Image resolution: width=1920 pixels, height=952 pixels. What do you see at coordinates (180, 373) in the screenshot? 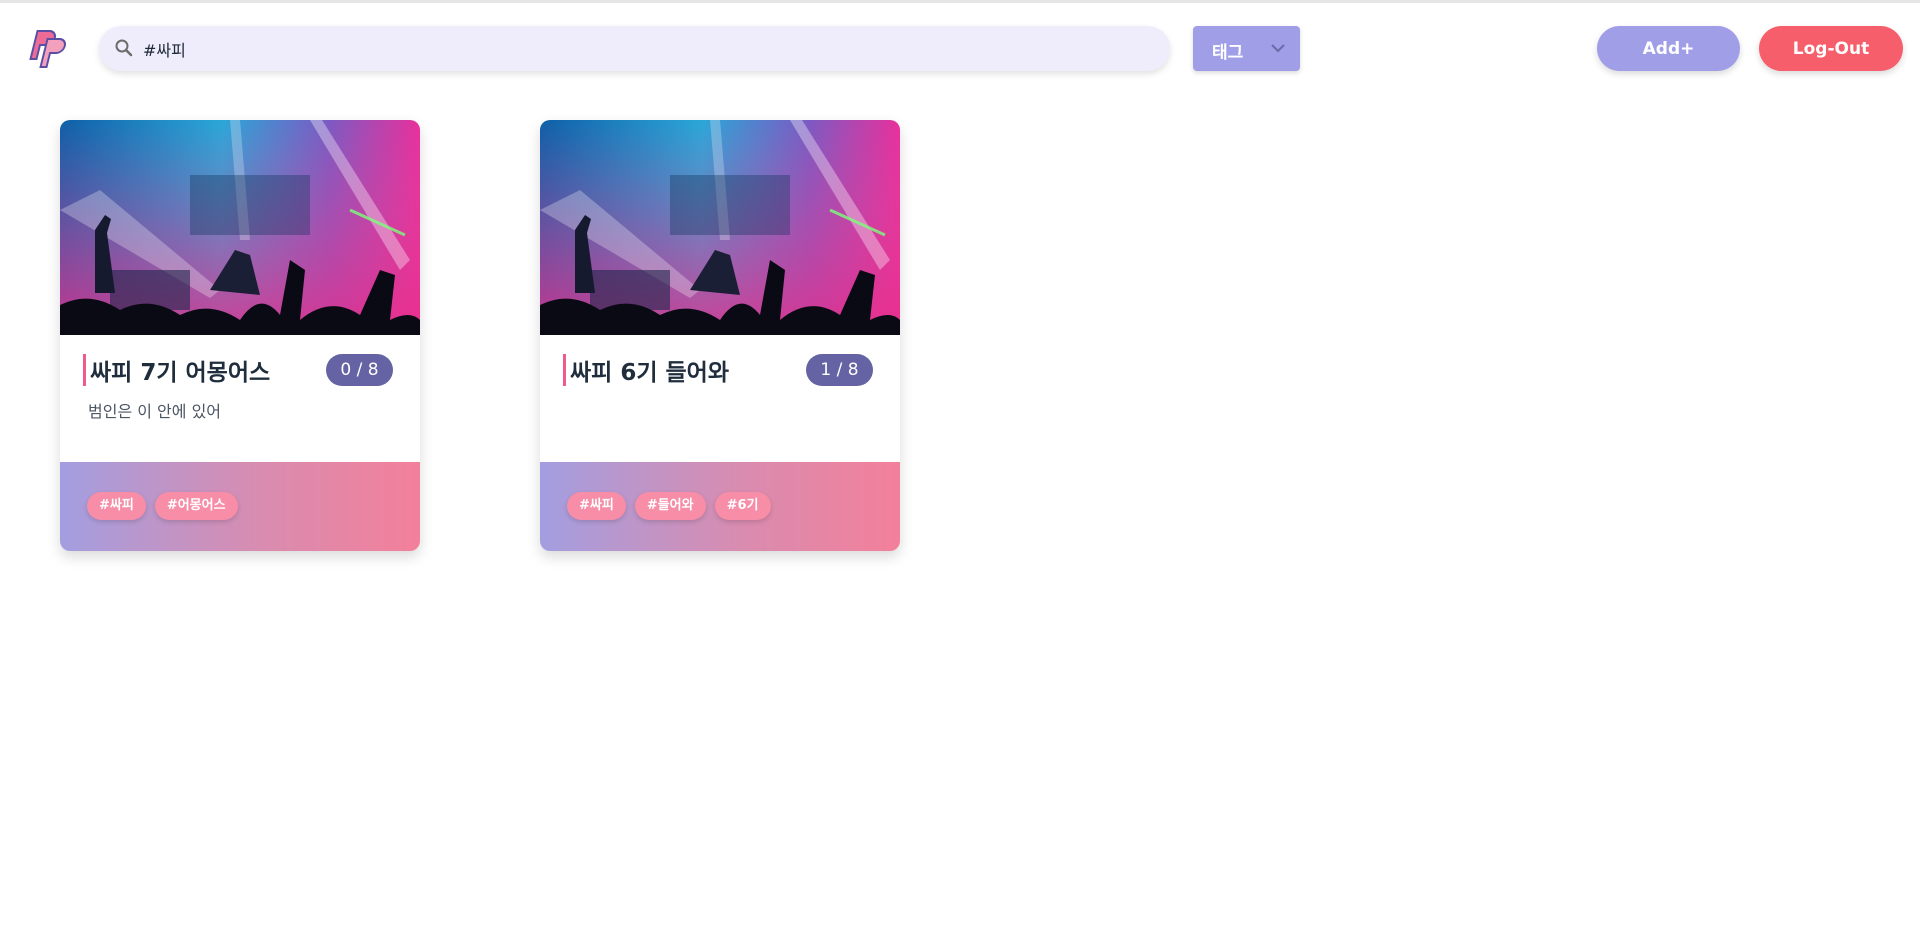
I see `room-title: 싸피 7기 어몽어스` at bounding box center [180, 373].